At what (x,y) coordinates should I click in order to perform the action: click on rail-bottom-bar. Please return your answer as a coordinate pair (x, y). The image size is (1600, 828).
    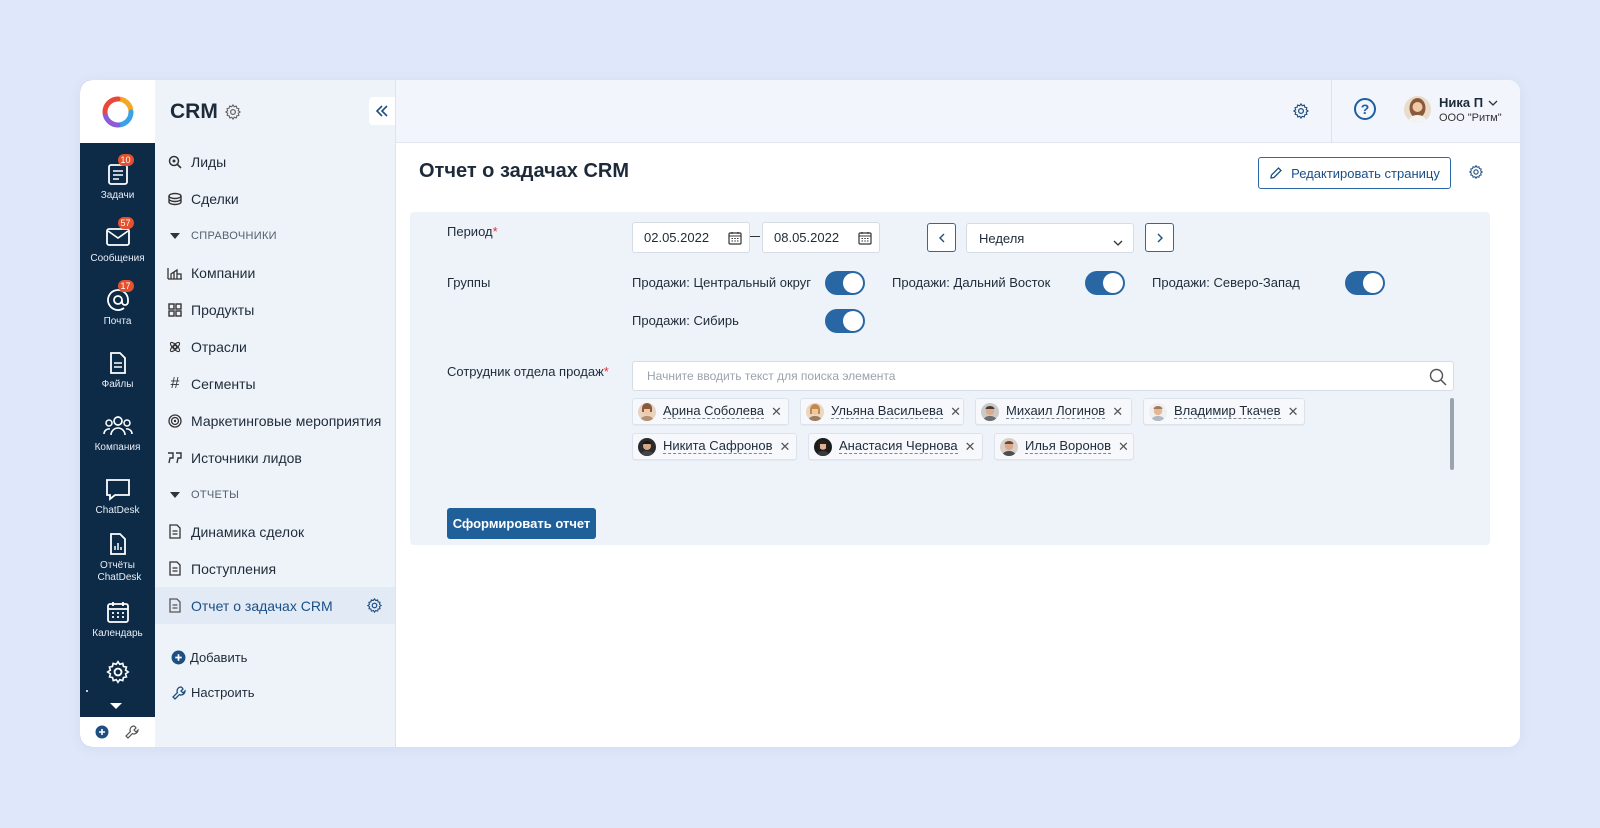
    Looking at the image, I should click on (117, 732).